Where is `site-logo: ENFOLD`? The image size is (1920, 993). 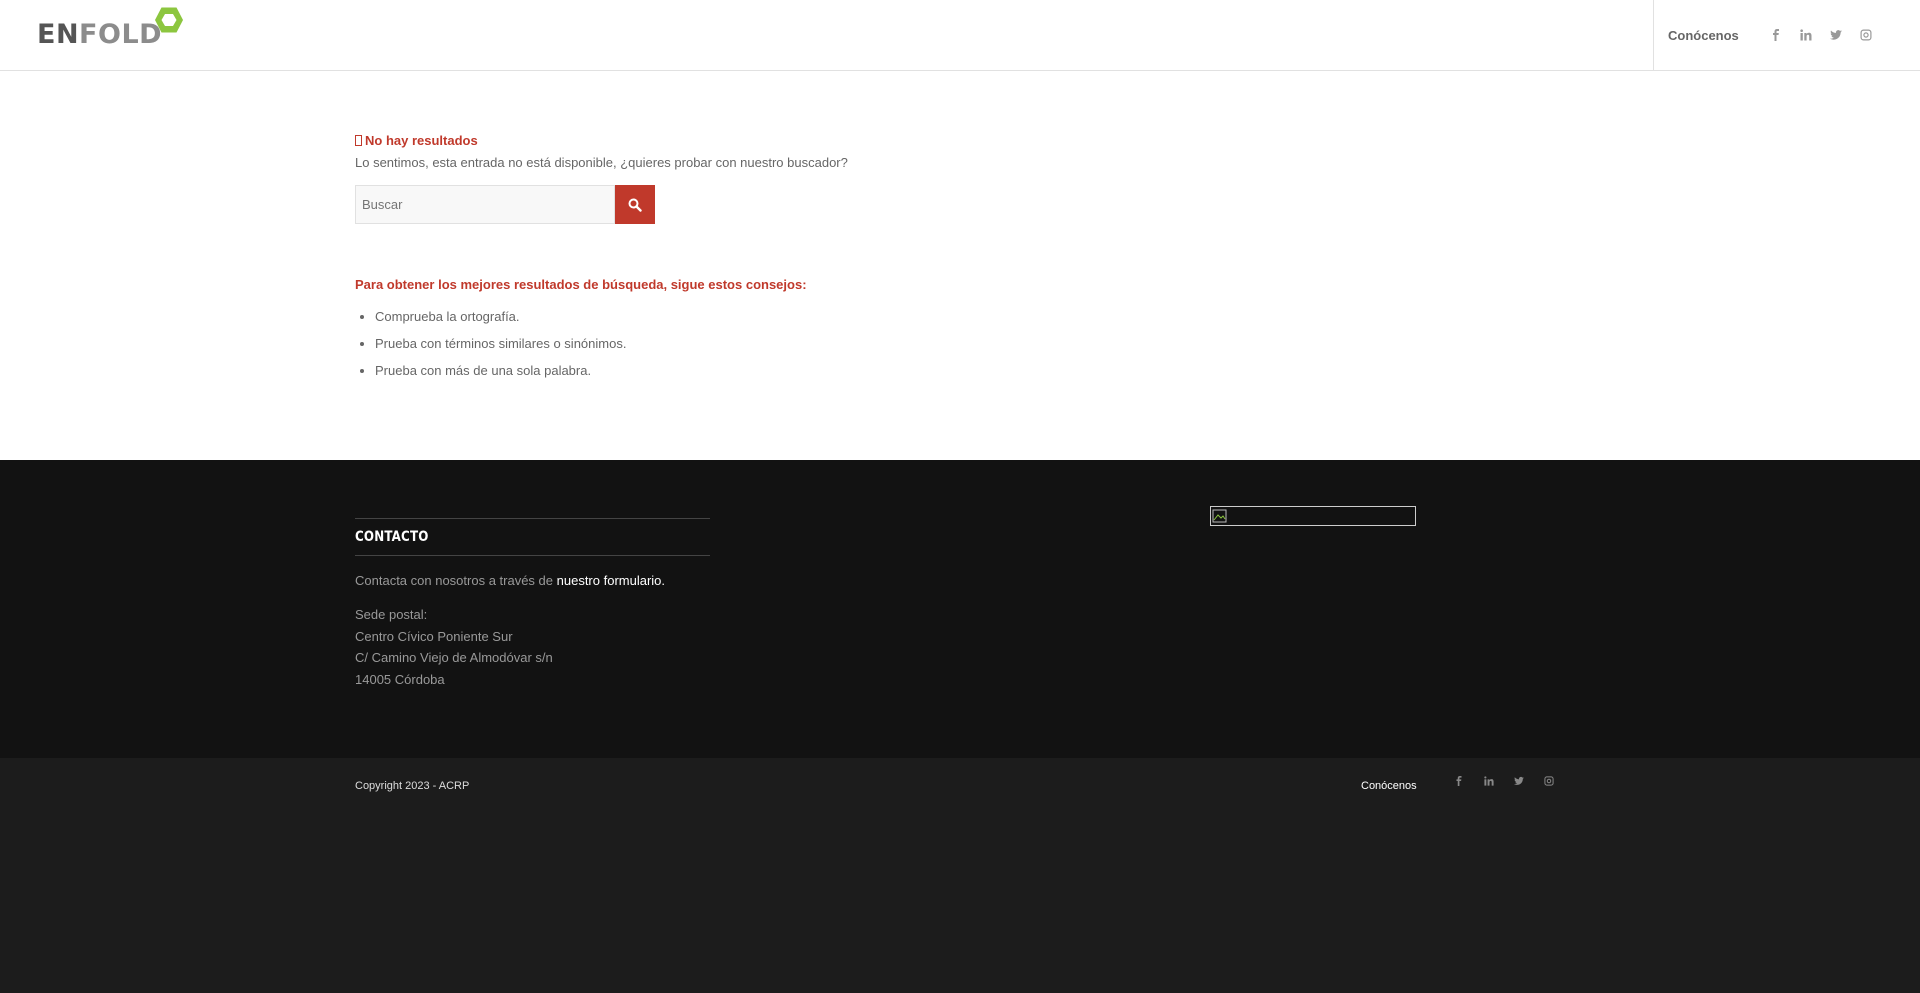
site-logo: ENFOLD is located at coordinates (110, 28).